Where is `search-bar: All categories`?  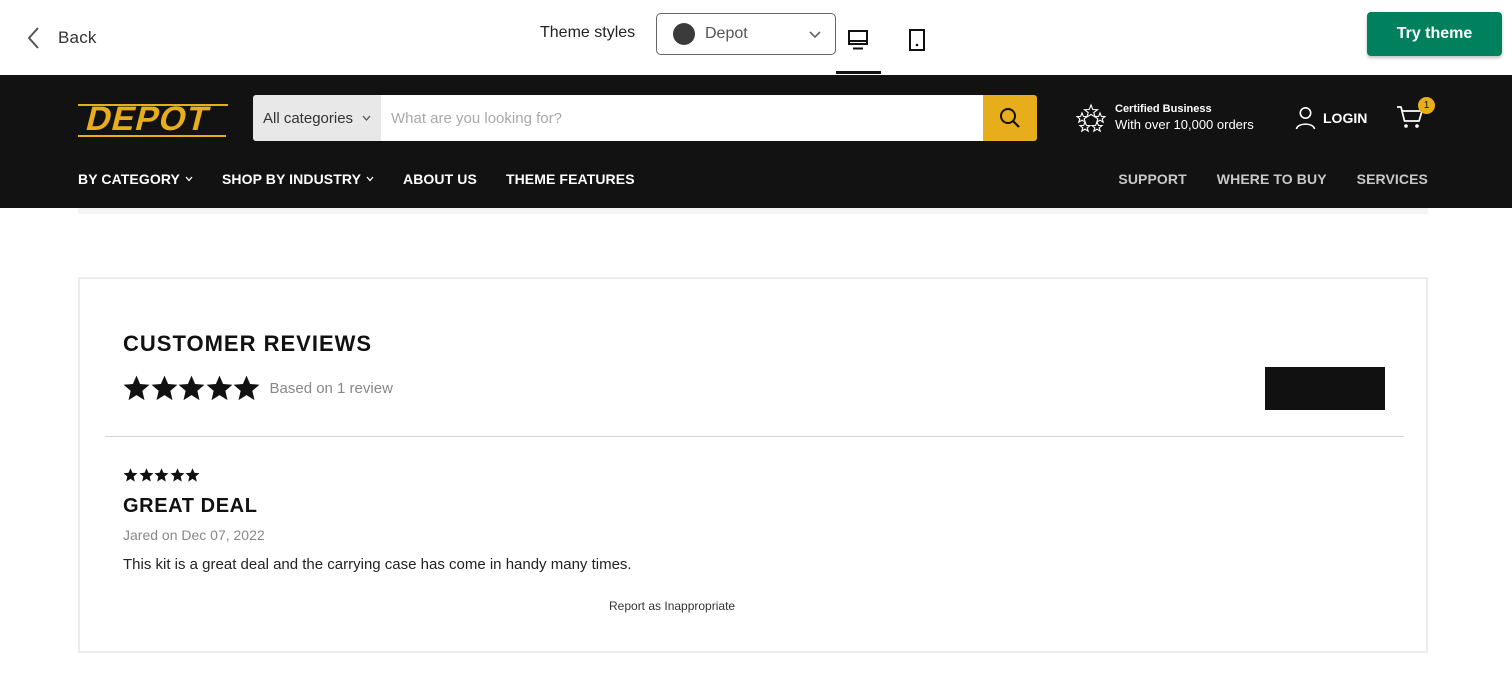
search-bar: All categories is located at coordinates (645, 118).